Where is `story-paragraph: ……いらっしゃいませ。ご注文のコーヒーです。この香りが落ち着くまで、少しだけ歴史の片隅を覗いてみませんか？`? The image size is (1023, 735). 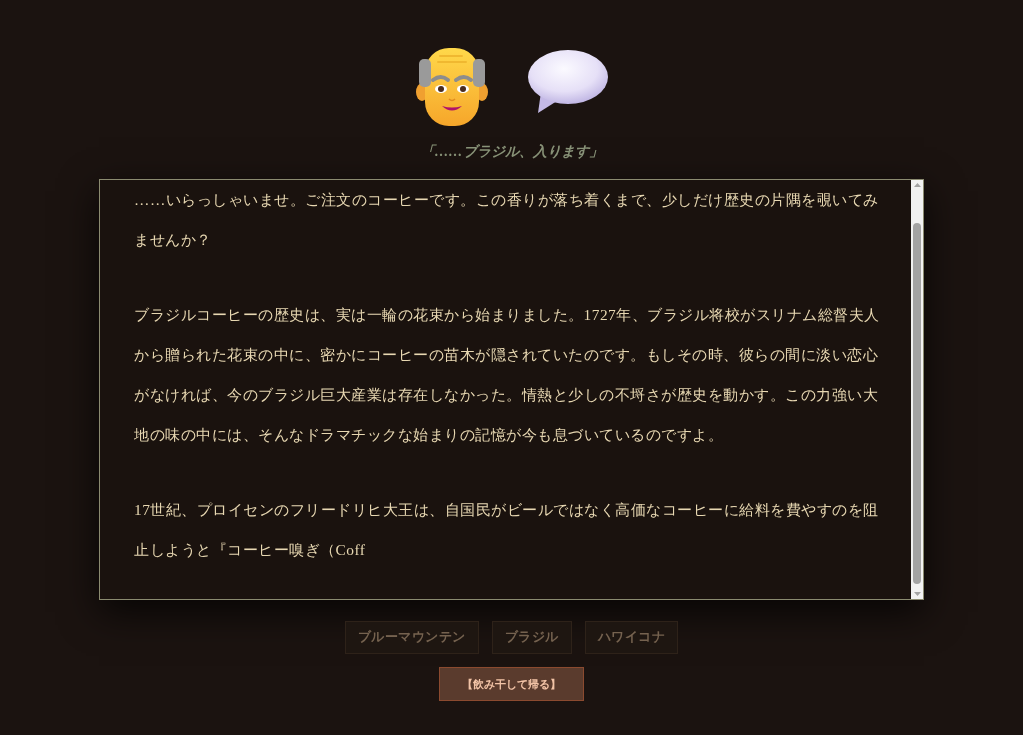 story-paragraph: ……いらっしゃいませ。ご注文のコーヒーです。この香りが落ち着くまで、少しだけ歴史の片隅を覗いてみませんか？ is located at coordinates (507, 220).